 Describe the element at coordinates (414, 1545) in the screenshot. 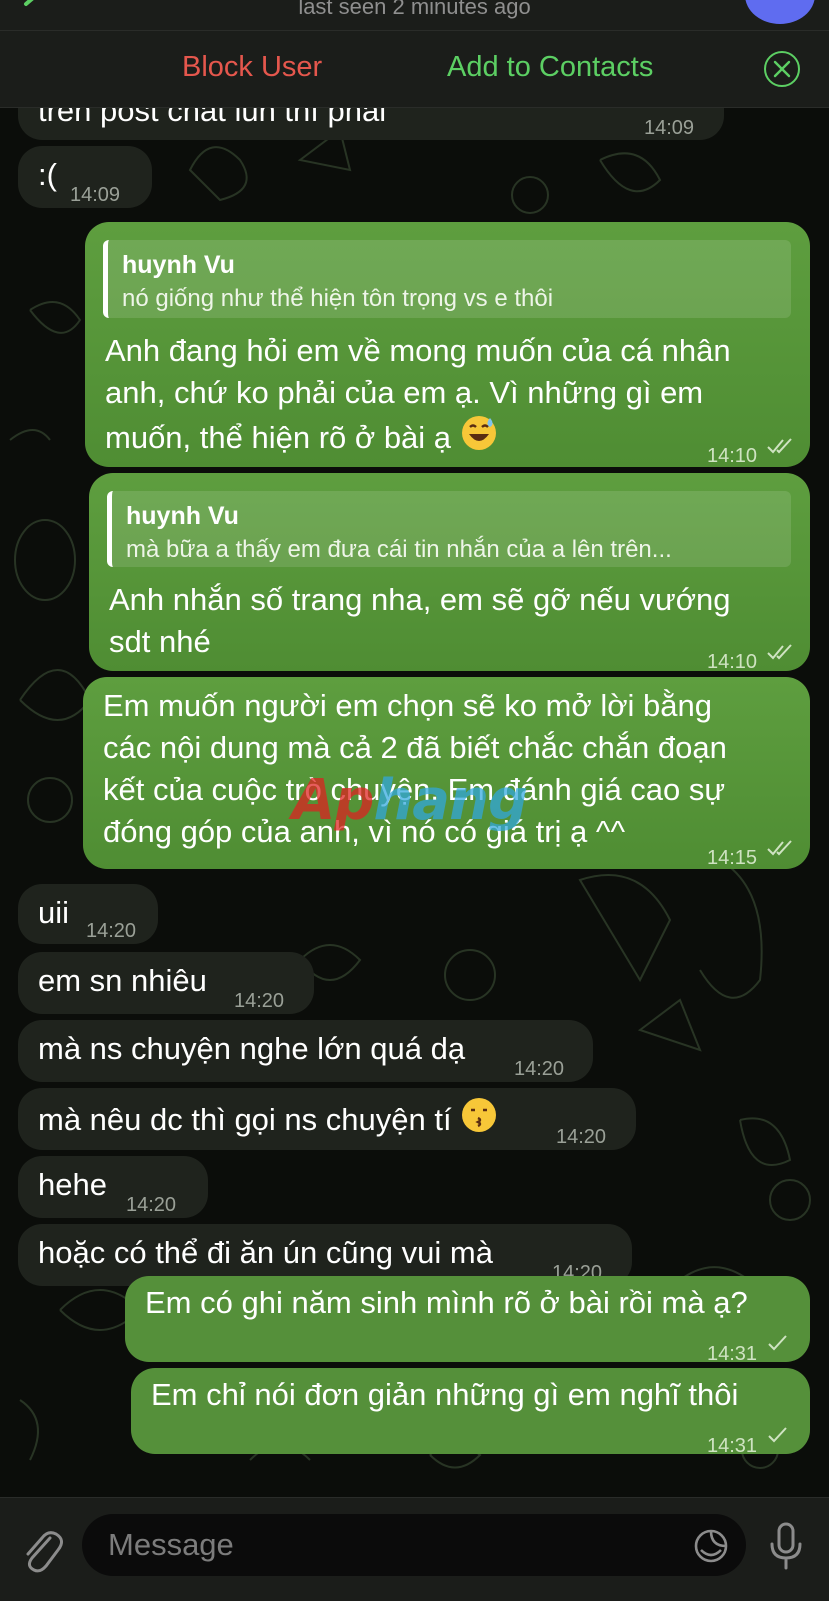

I see `message-input` at that location.